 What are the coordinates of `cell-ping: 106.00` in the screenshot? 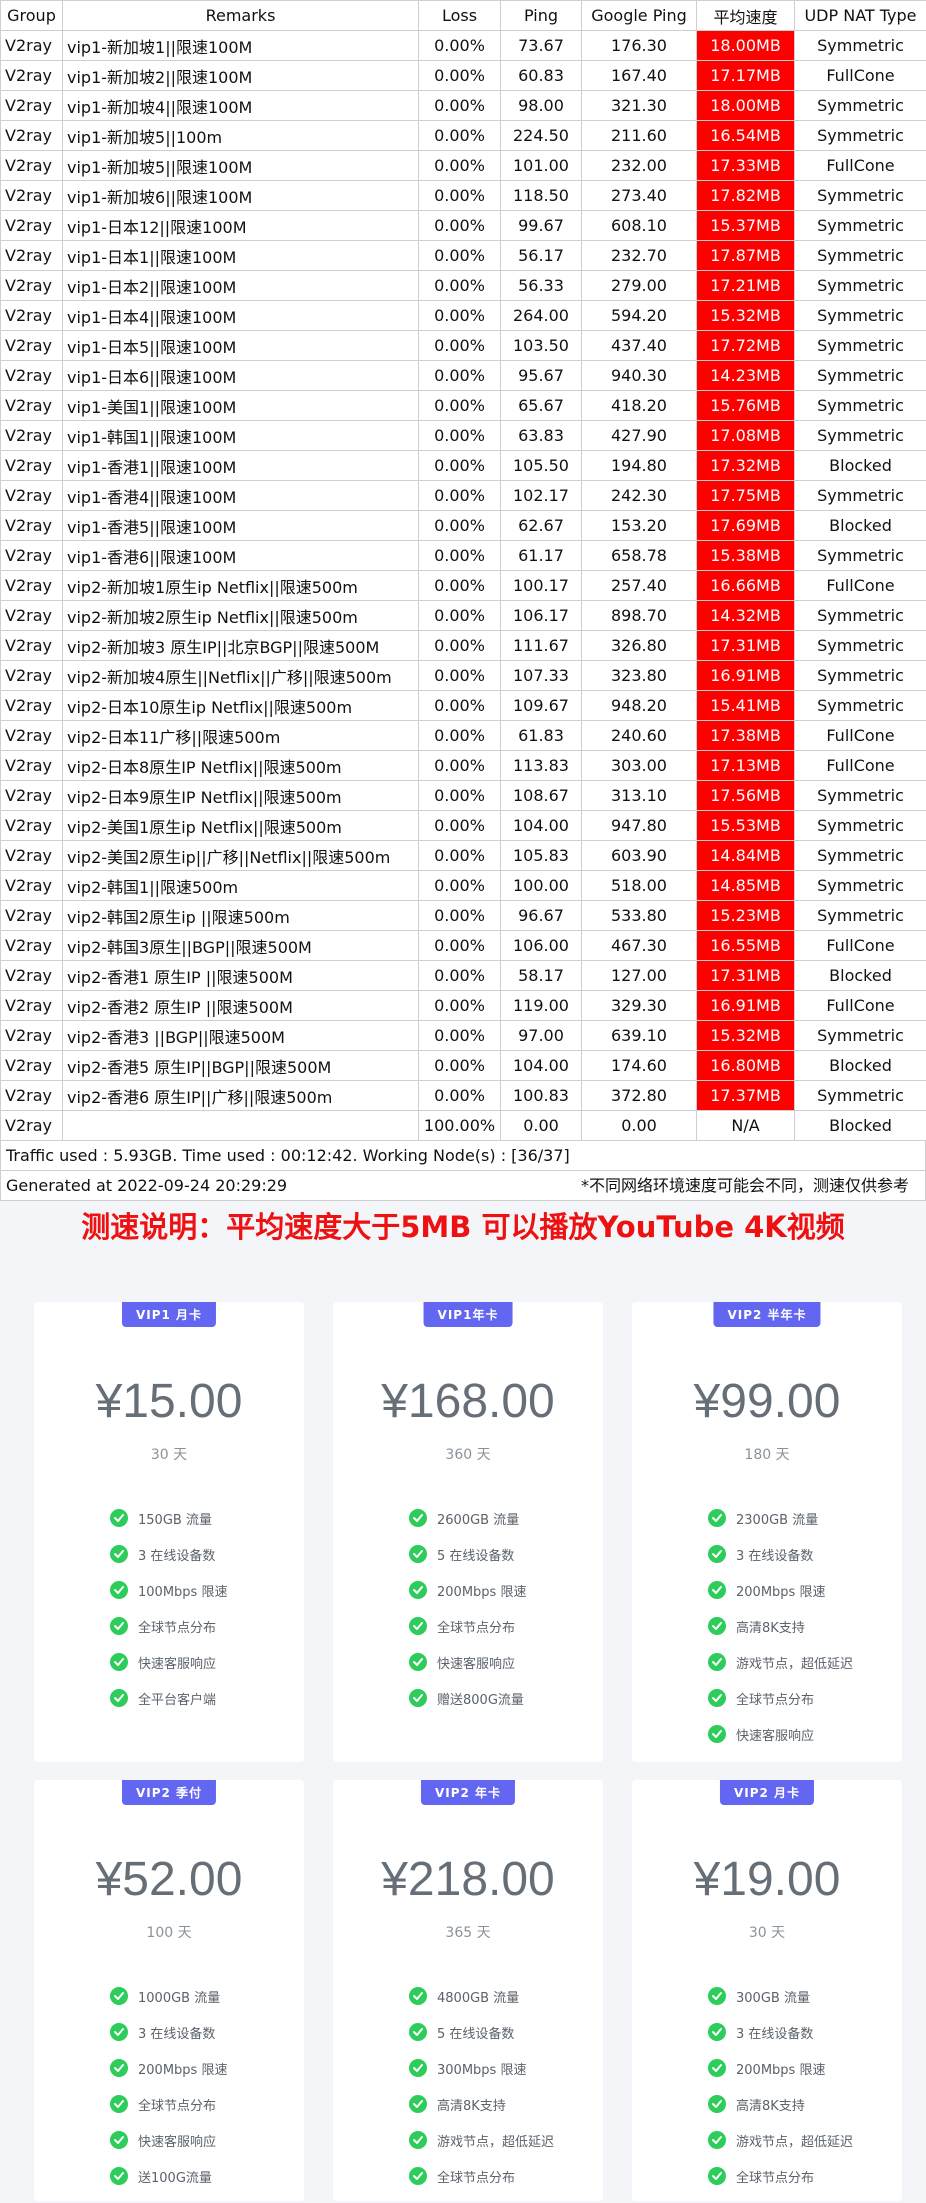 It's located at (541, 946).